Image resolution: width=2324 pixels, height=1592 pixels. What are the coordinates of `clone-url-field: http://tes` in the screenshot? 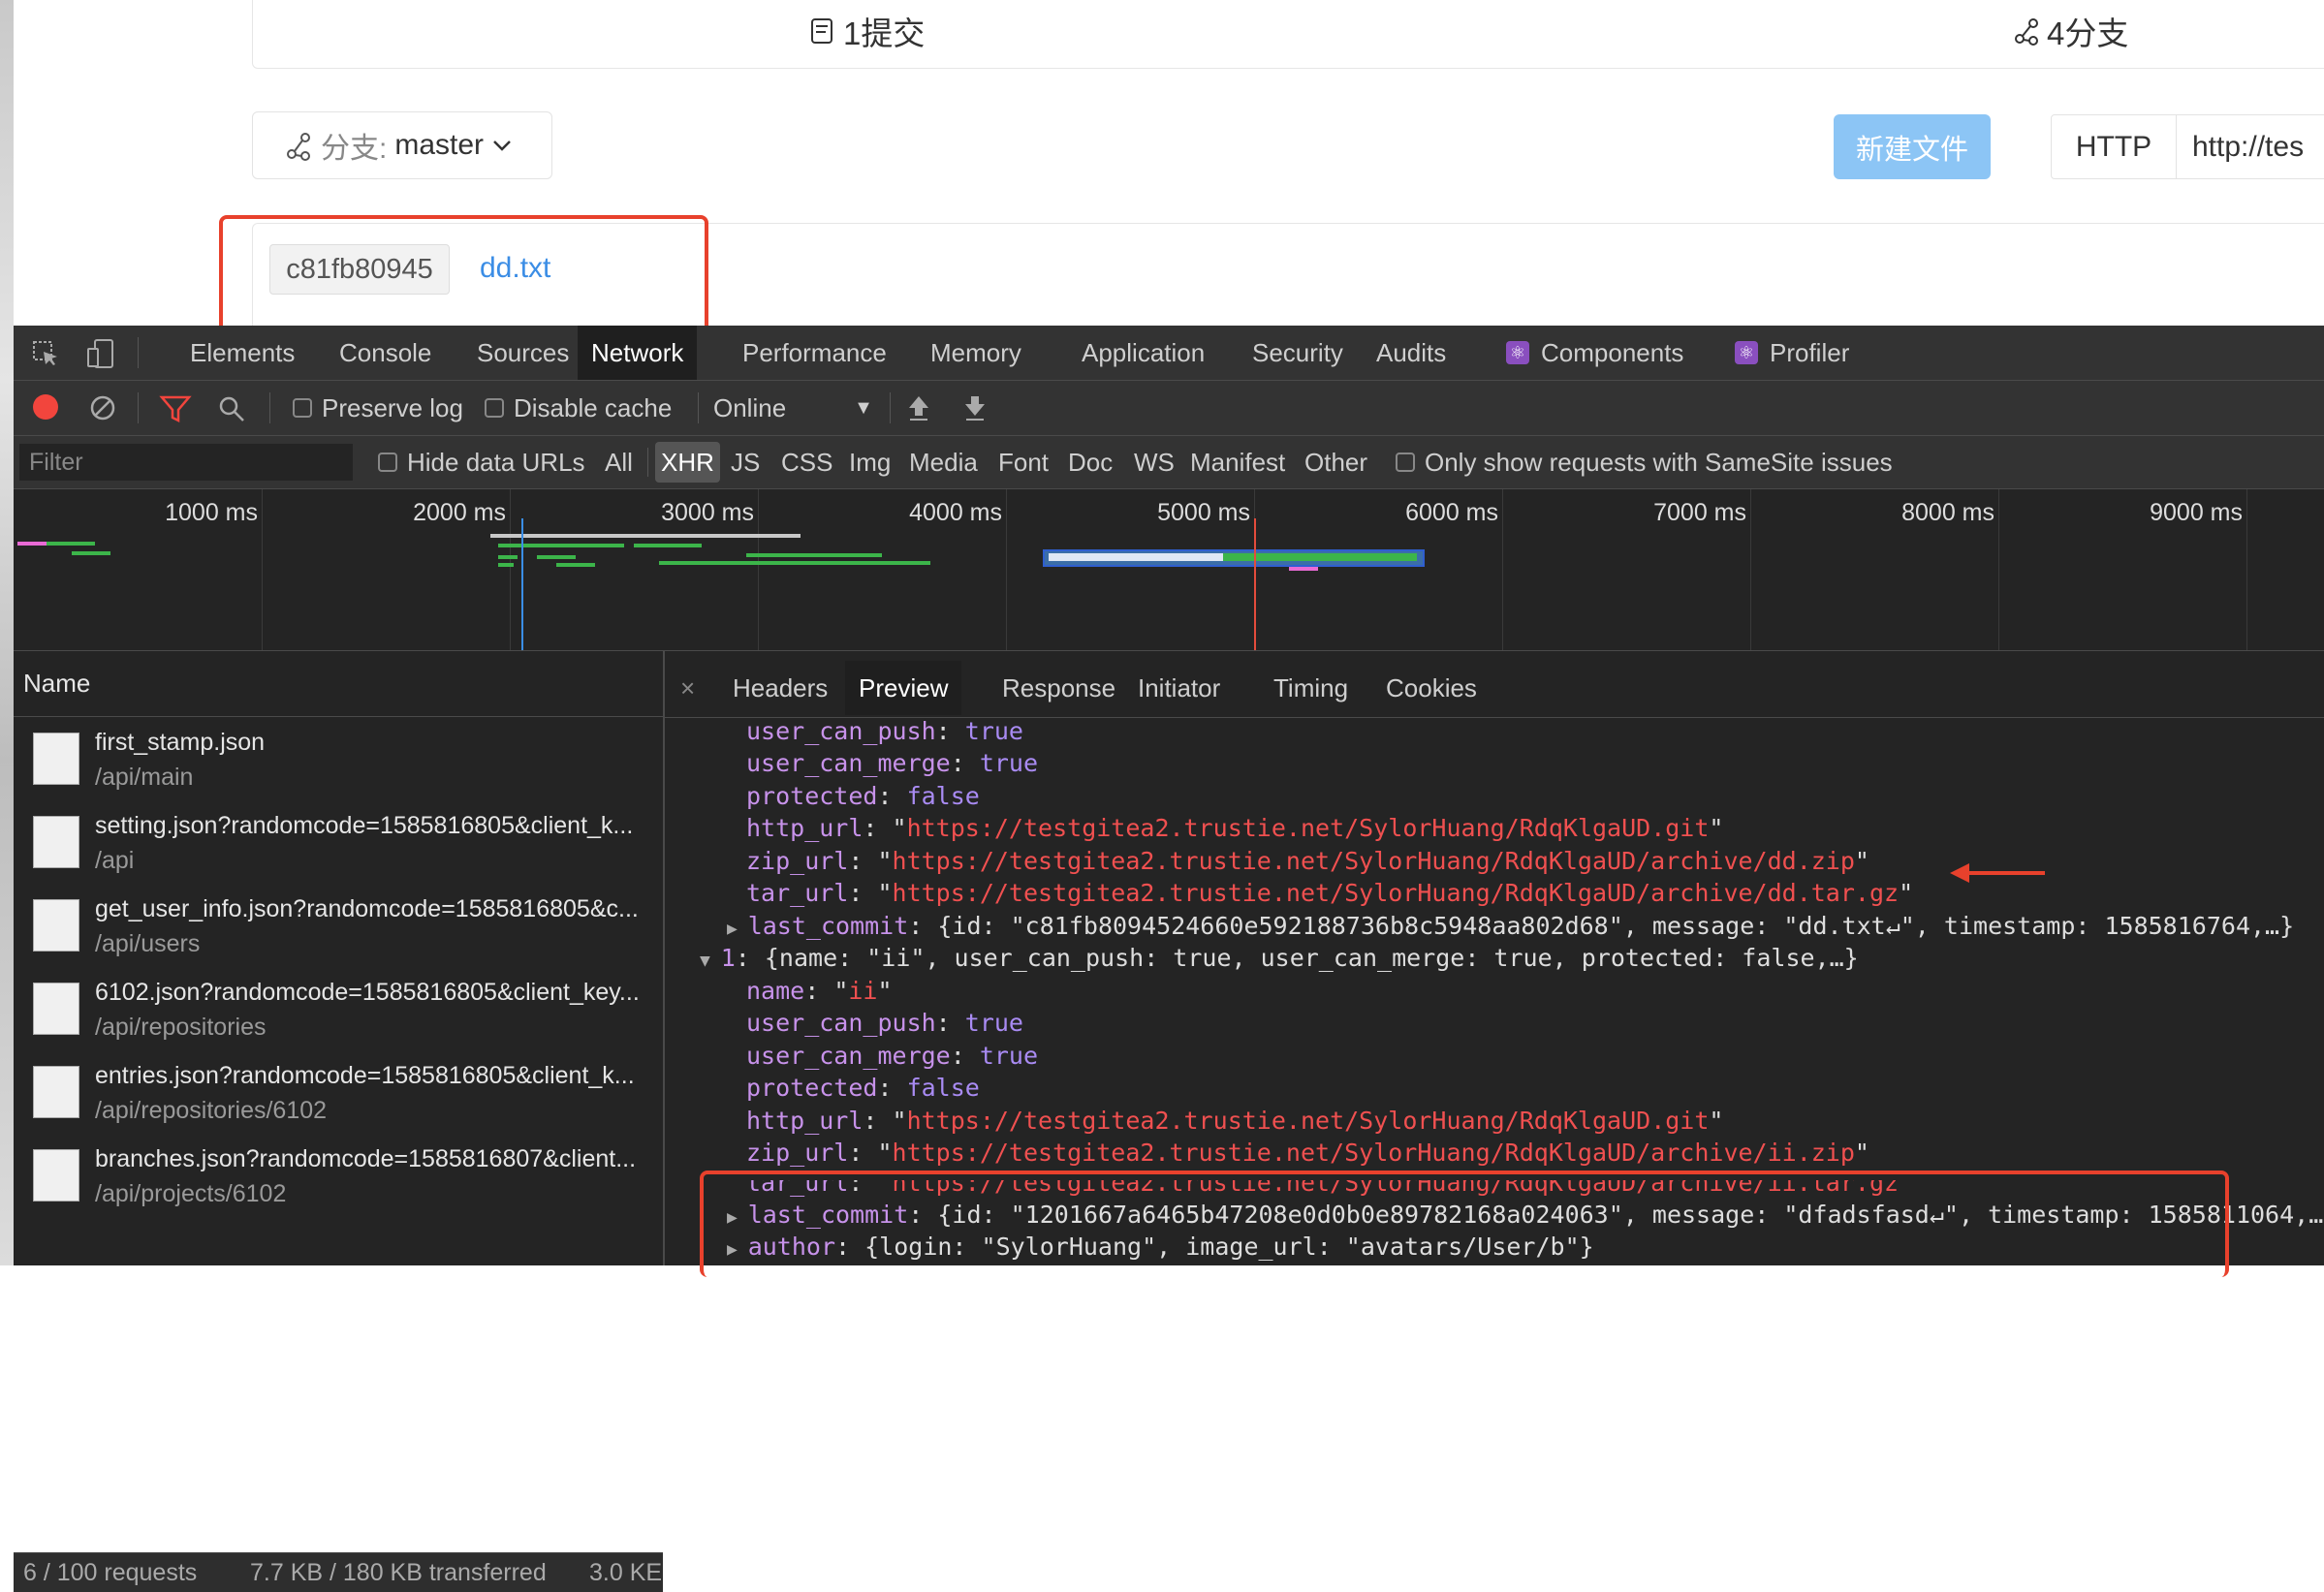 It's located at (2251, 147).